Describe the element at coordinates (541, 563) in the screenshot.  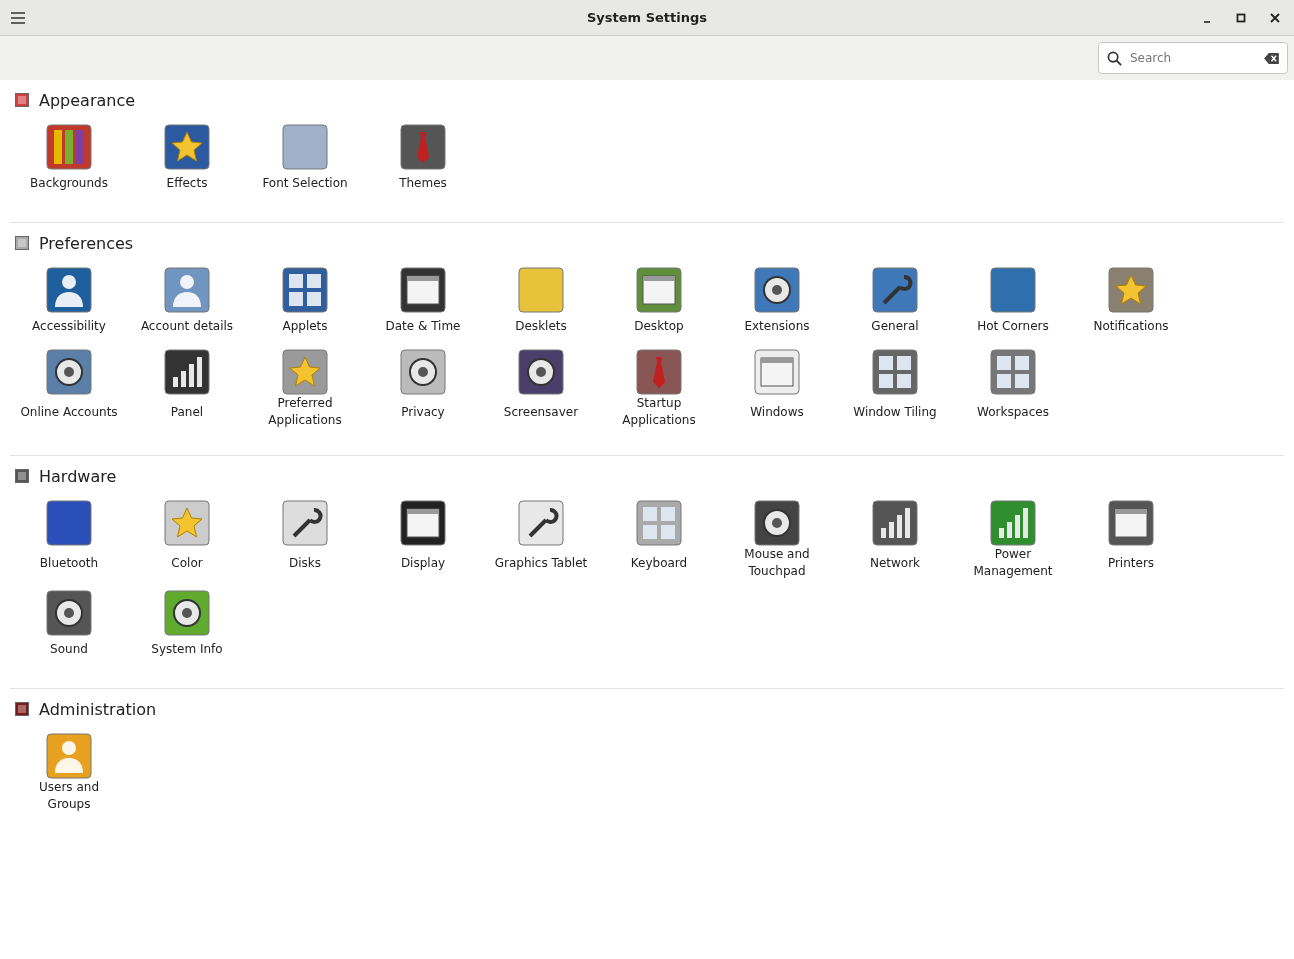
I see `item-label: Graphics Tablet` at that location.